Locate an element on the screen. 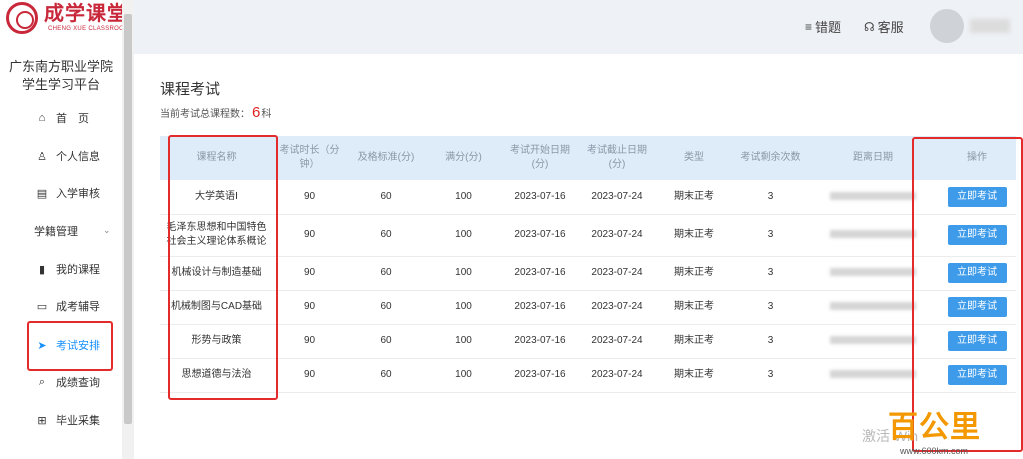 The width and height of the screenshot is (1023, 459). sidebar-item-label: 入学审核 is located at coordinates (78, 194).